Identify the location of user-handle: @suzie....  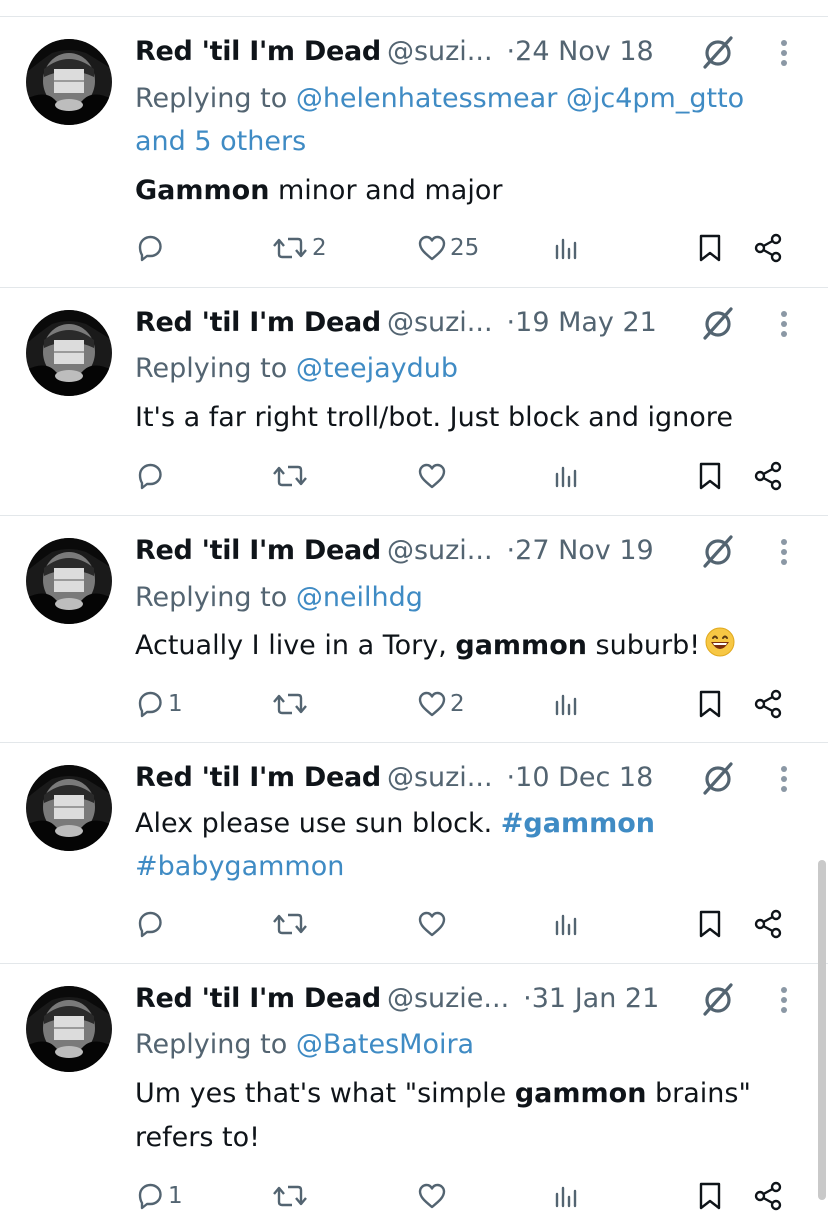
(448, 998).